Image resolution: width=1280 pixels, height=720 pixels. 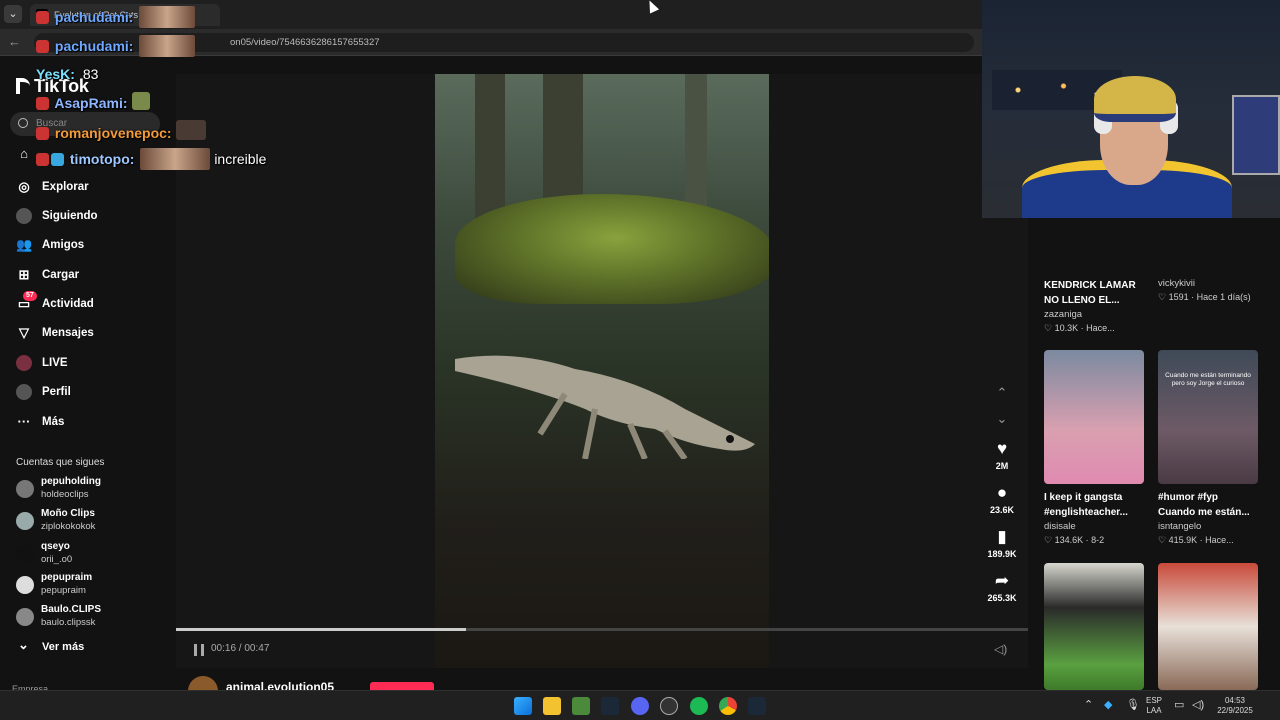 What do you see at coordinates (30, 296) in the screenshot?
I see `activity-badge: 57` at bounding box center [30, 296].